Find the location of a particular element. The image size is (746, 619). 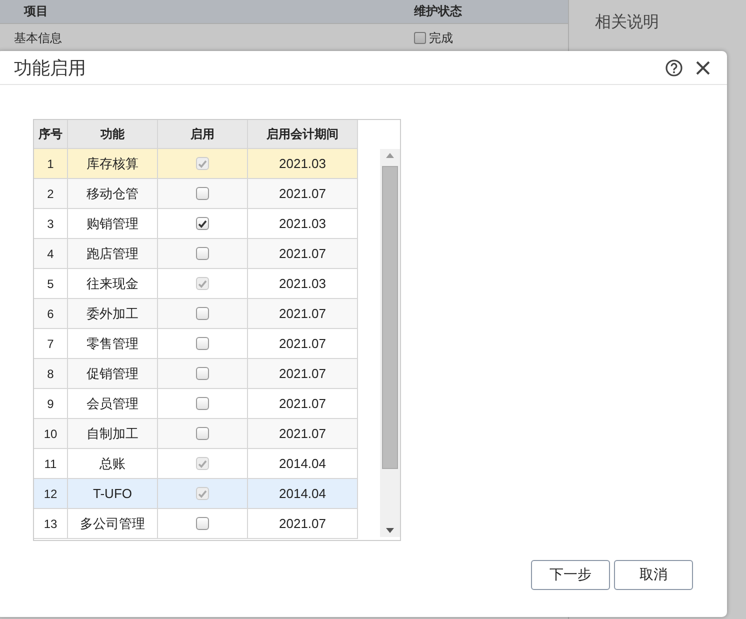

scroll-down-icon is located at coordinates (390, 530).